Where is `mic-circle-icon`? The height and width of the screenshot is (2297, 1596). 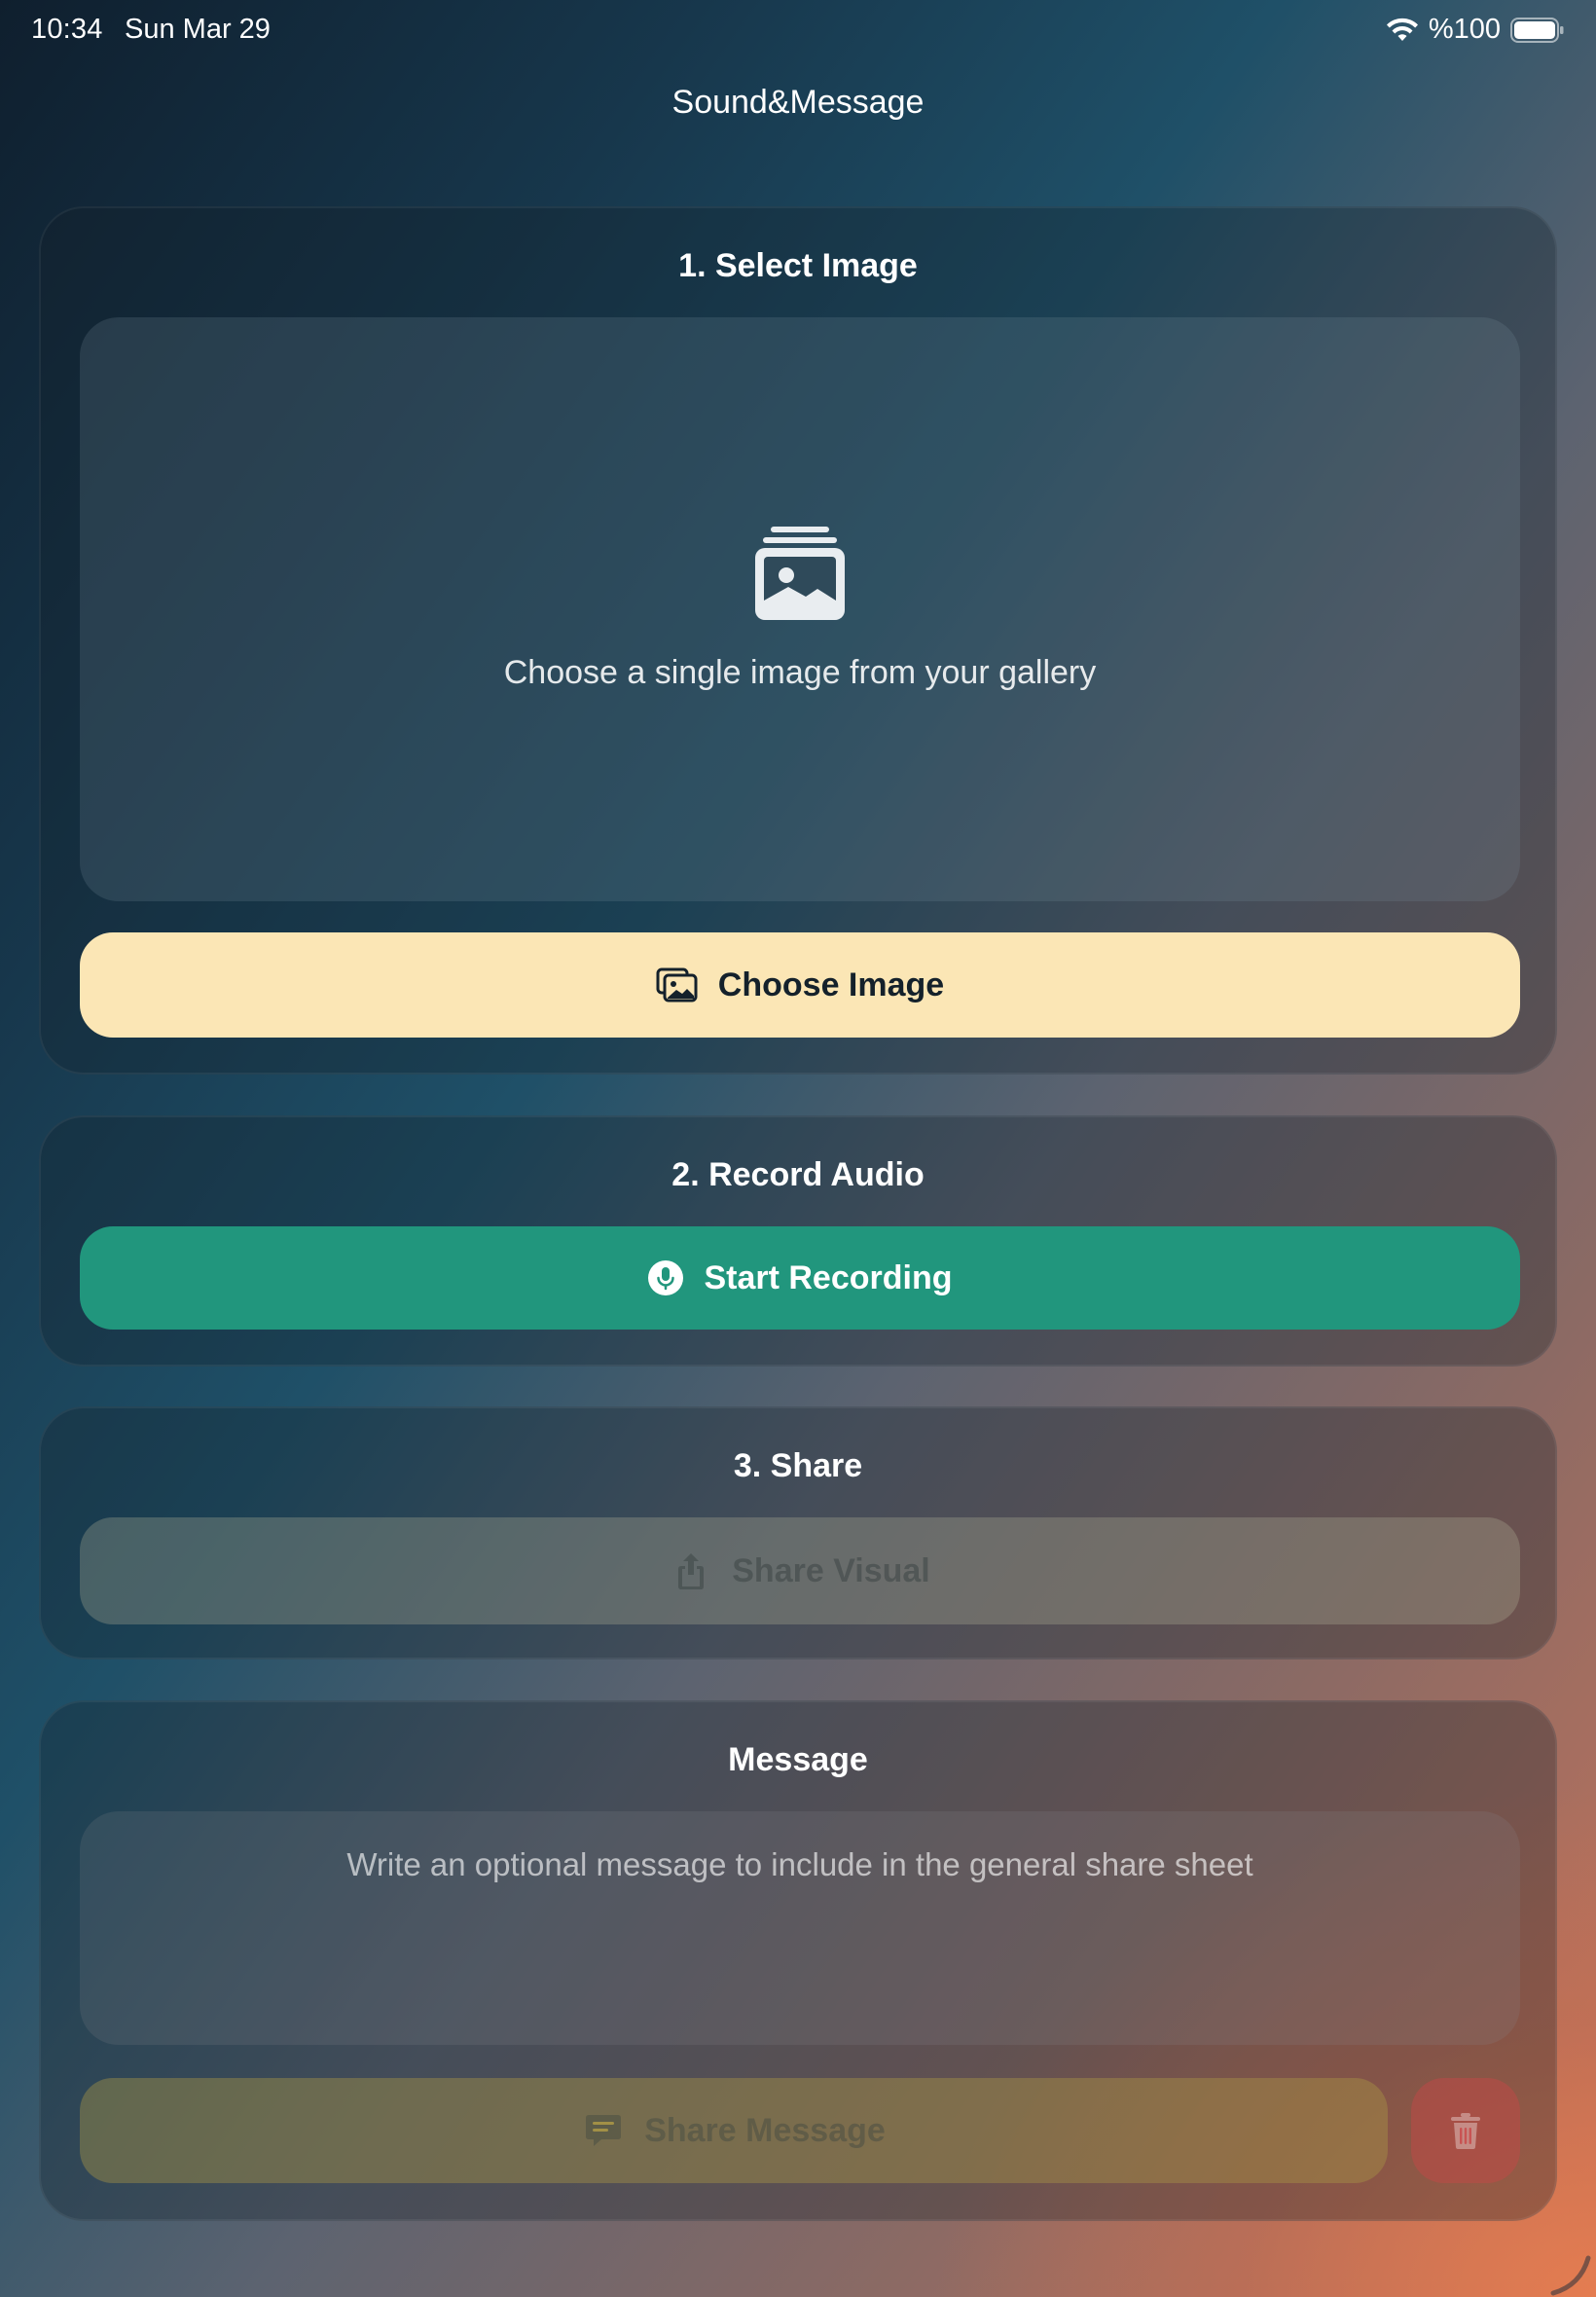
mic-circle-icon is located at coordinates (666, 1277).